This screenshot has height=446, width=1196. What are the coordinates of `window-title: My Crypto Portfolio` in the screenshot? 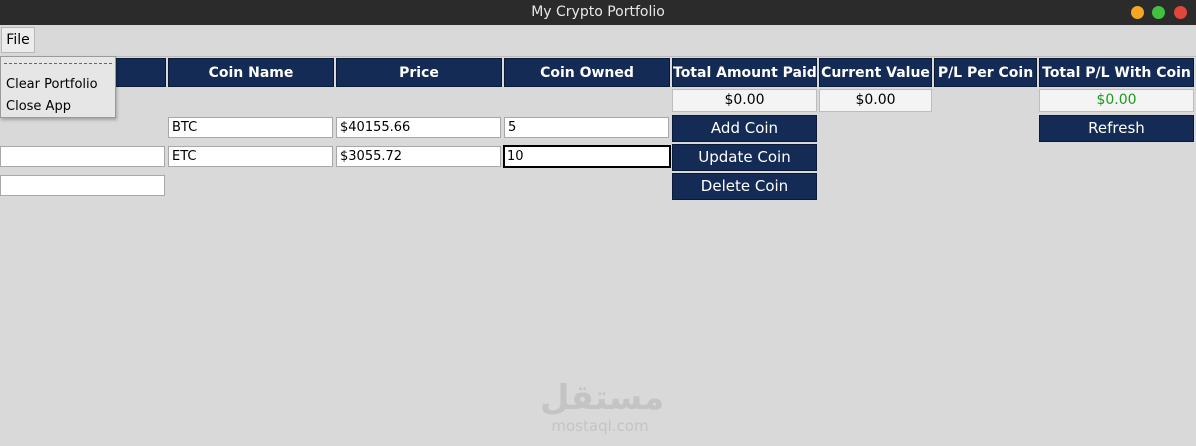 It's located at (598, 12).